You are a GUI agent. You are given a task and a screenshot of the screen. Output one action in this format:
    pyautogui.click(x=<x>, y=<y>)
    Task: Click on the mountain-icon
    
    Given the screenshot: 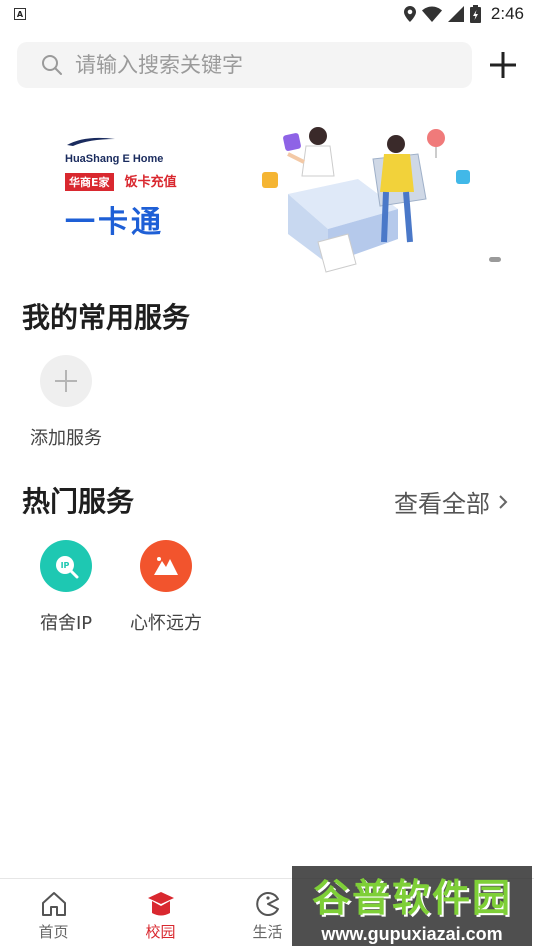 What is the action you would take?
    pyautogui.click(x=166, y=566)
    